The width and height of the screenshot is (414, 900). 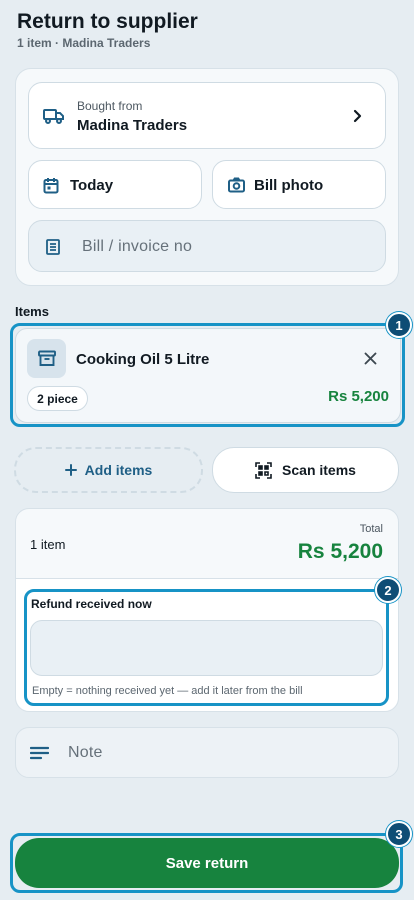 What do you see at coordinates (48, 544) in the screenshot?
I see `item-count: 1 item` at bounding box center [48, 544].